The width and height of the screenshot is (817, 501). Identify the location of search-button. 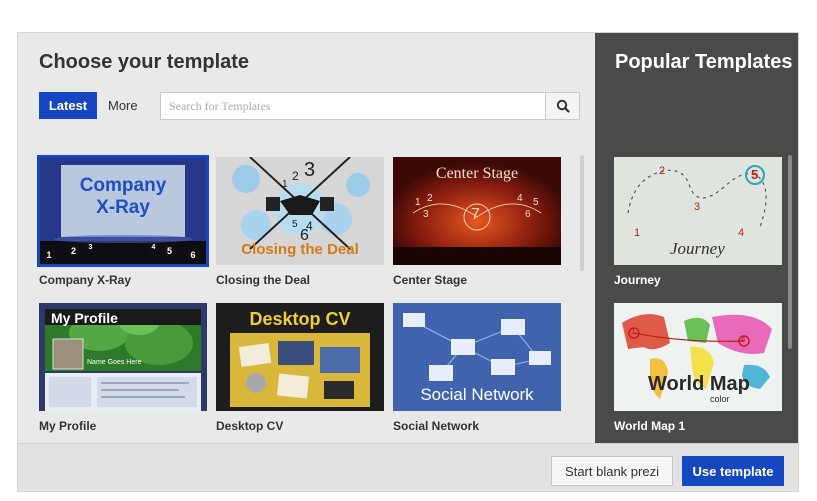
(562, 106).